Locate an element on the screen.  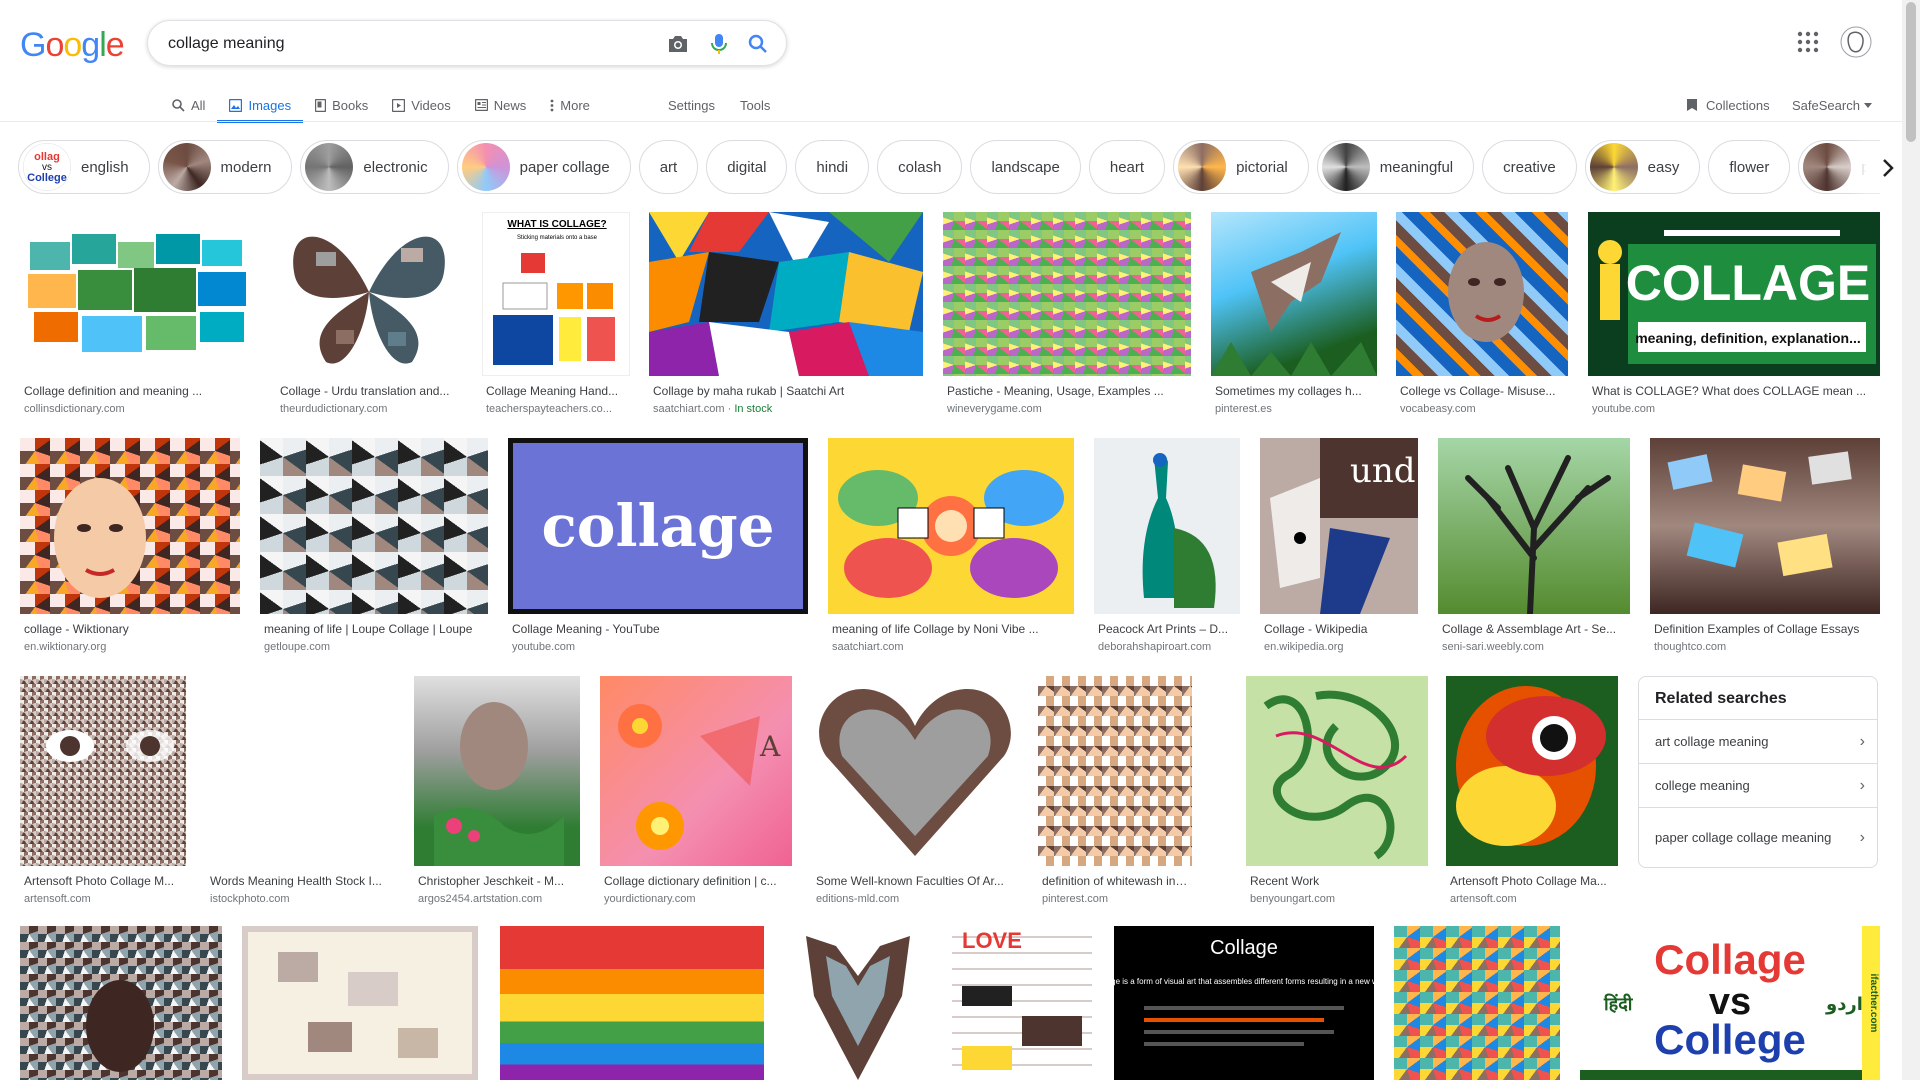
chip-label: electronic is located at coordinates (395, 167).